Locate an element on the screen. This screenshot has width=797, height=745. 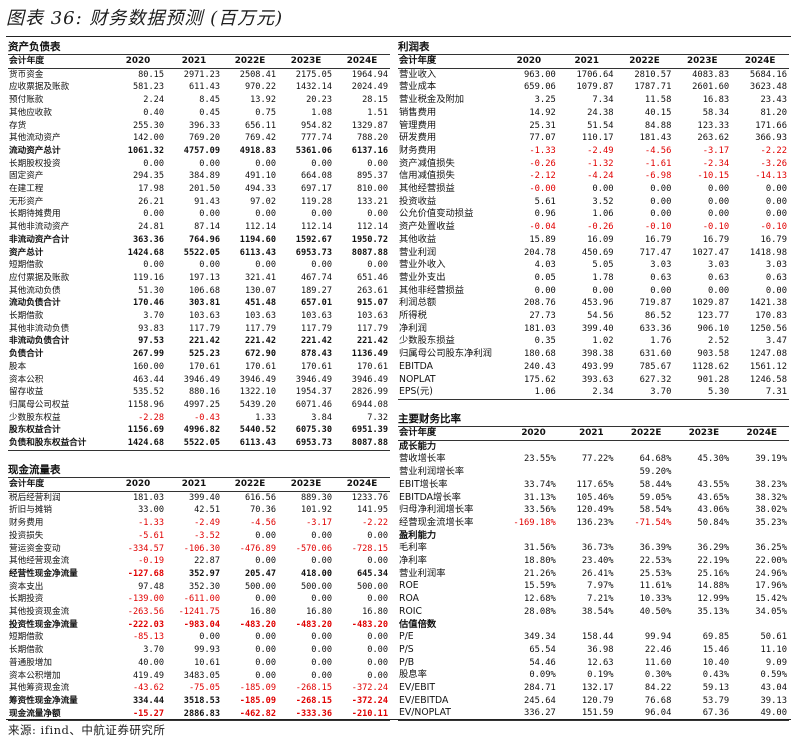
row-label: 信用减值损失 is located at coordinates (427, 176).